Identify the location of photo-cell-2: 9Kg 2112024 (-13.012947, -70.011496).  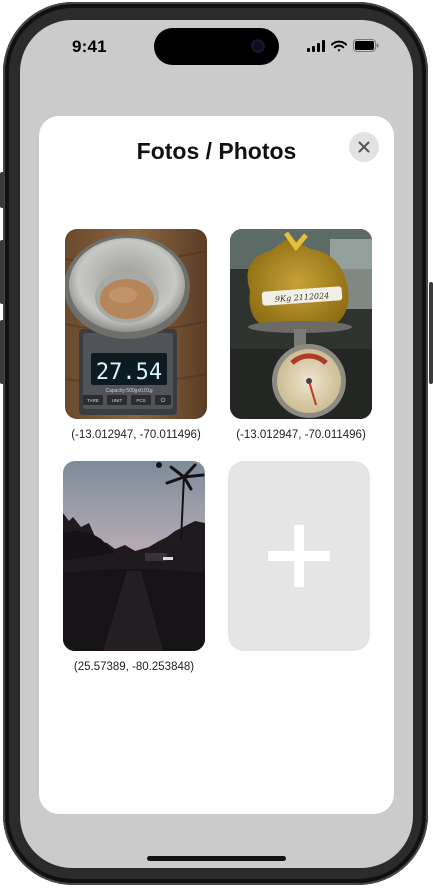
(301, 335).